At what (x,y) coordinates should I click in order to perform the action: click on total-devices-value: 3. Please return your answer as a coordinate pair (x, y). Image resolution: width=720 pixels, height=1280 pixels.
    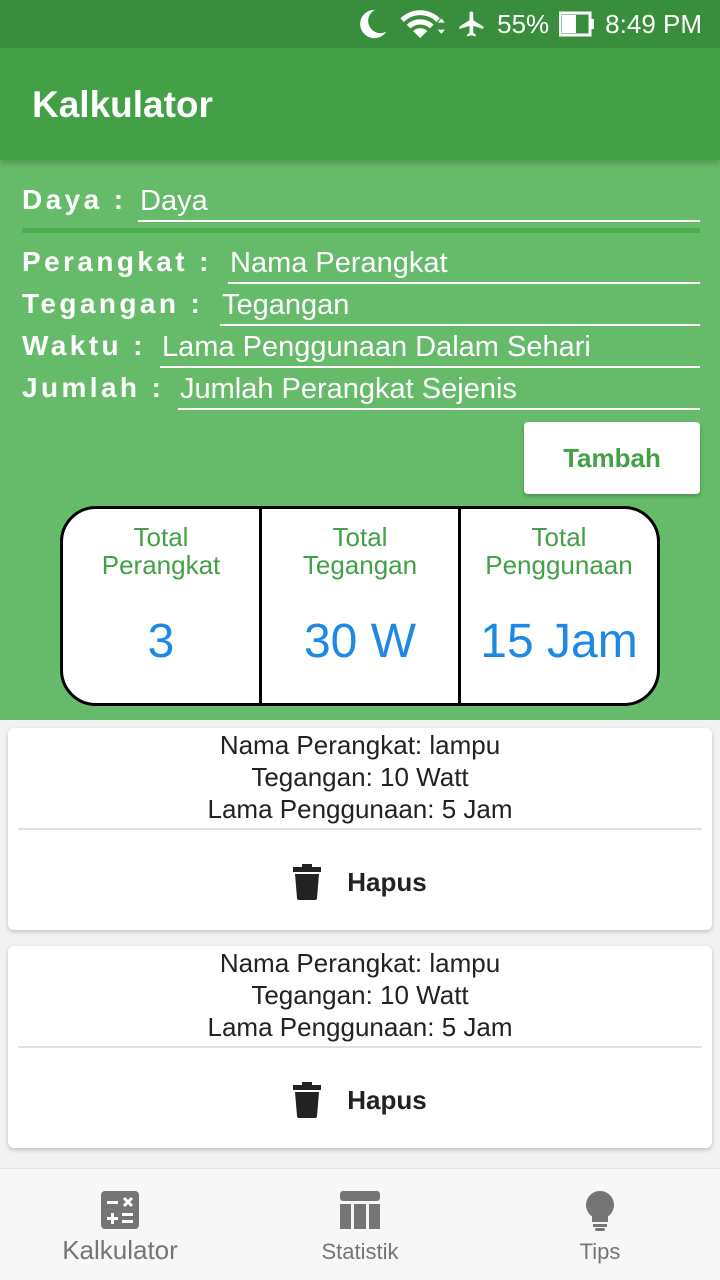
    Looking at the image, I should click on (161, 641).